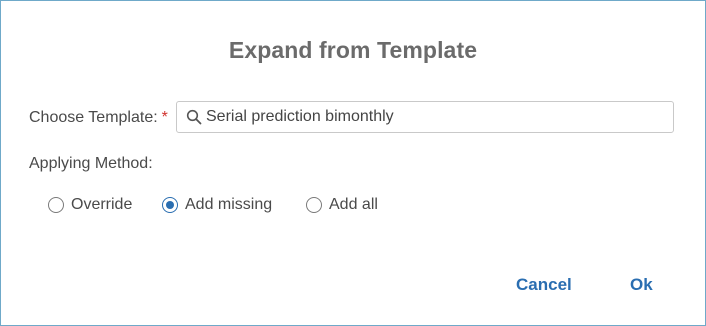 The width and height of the screenshot is (706, 326). What do you see at coordinates (194, 117) in the screenshot?
I see `search-icon` at bounding box center [194, 117].